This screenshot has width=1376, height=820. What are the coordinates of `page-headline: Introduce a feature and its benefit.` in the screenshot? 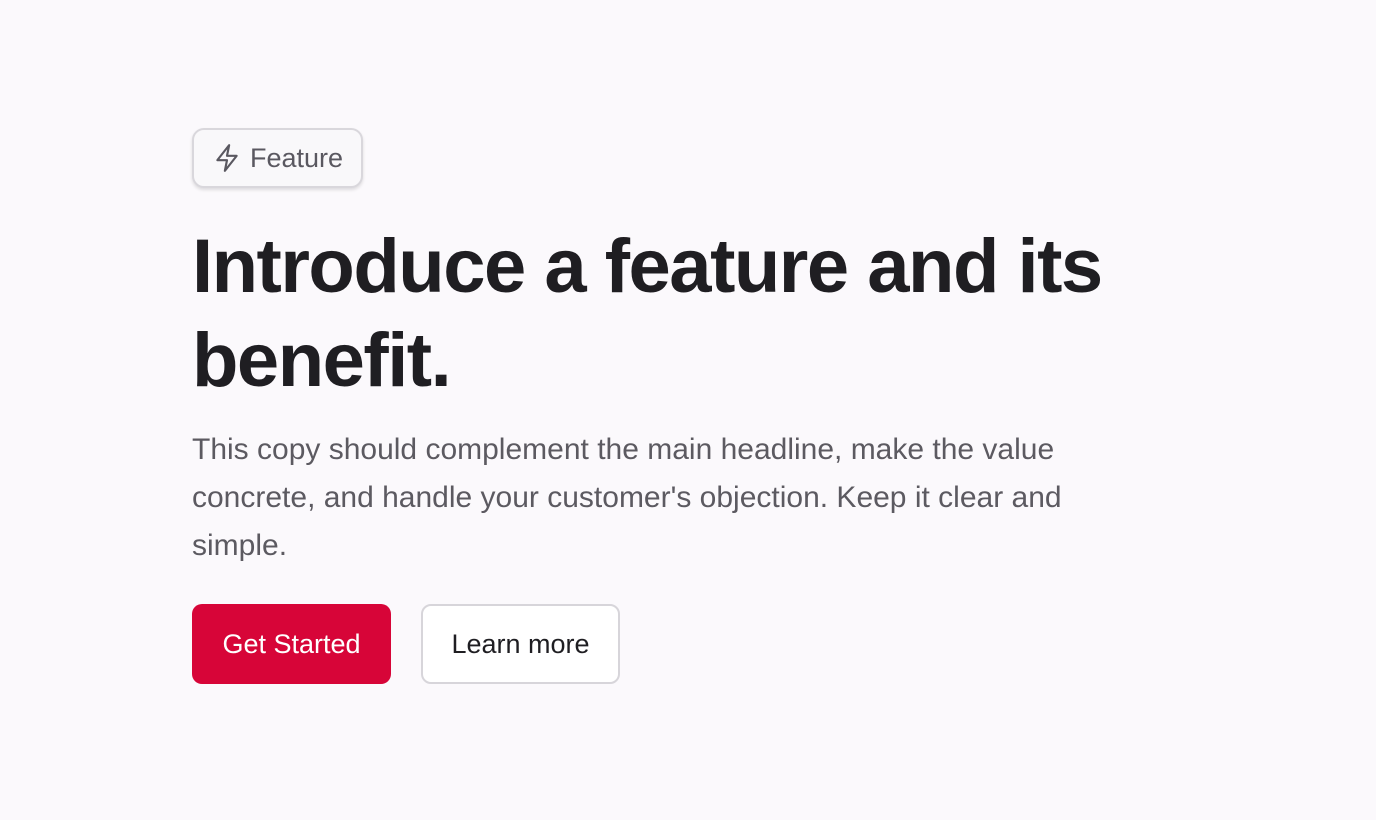 It's located at (647, 313).